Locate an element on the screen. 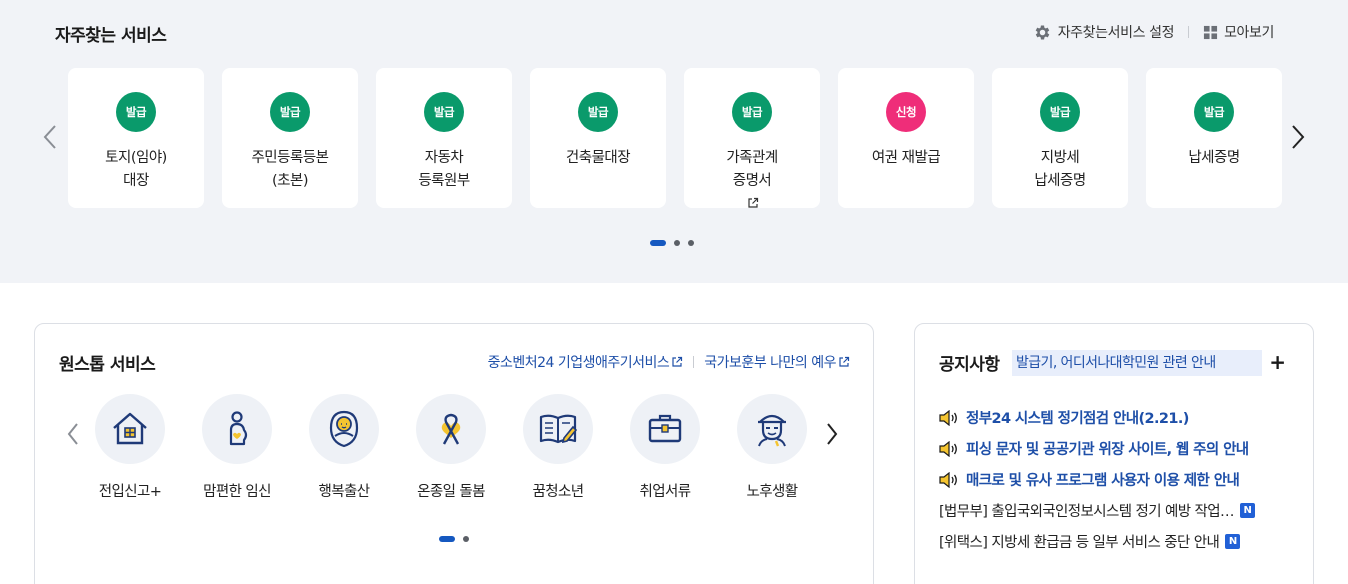  service-card-building-register: 발급 건축물대장 is located at coordinates (598, 138).